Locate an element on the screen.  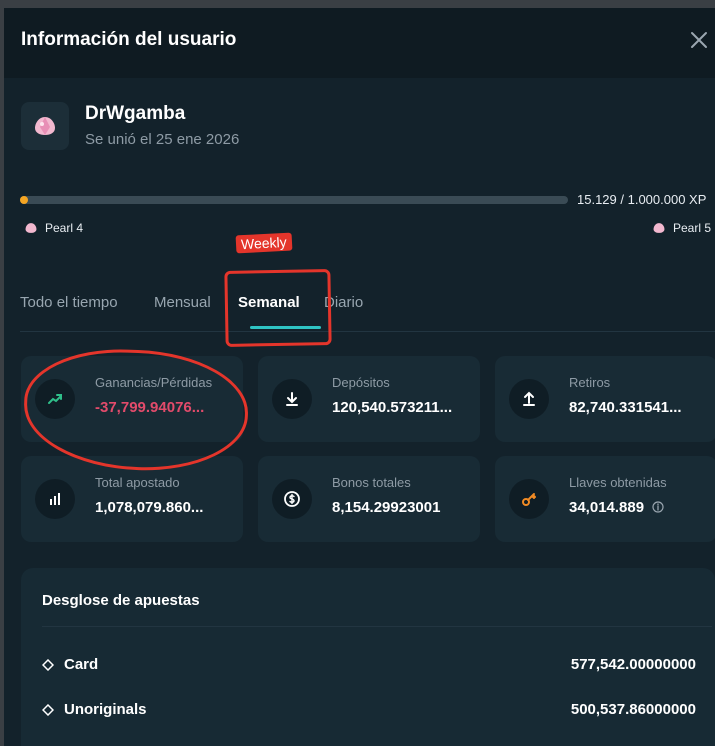
stat-label: Retiros is located at coordinates (590, 382).